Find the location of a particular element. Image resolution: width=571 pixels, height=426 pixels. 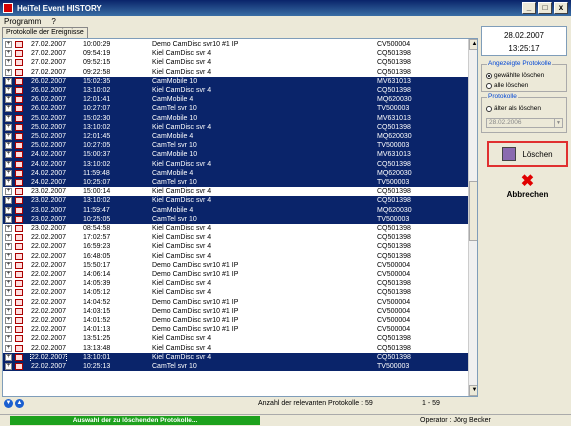

table-row: +23.02.2007 11:59:47 CamMobile 4 MQ620030 is located at coordinates (235, 210).